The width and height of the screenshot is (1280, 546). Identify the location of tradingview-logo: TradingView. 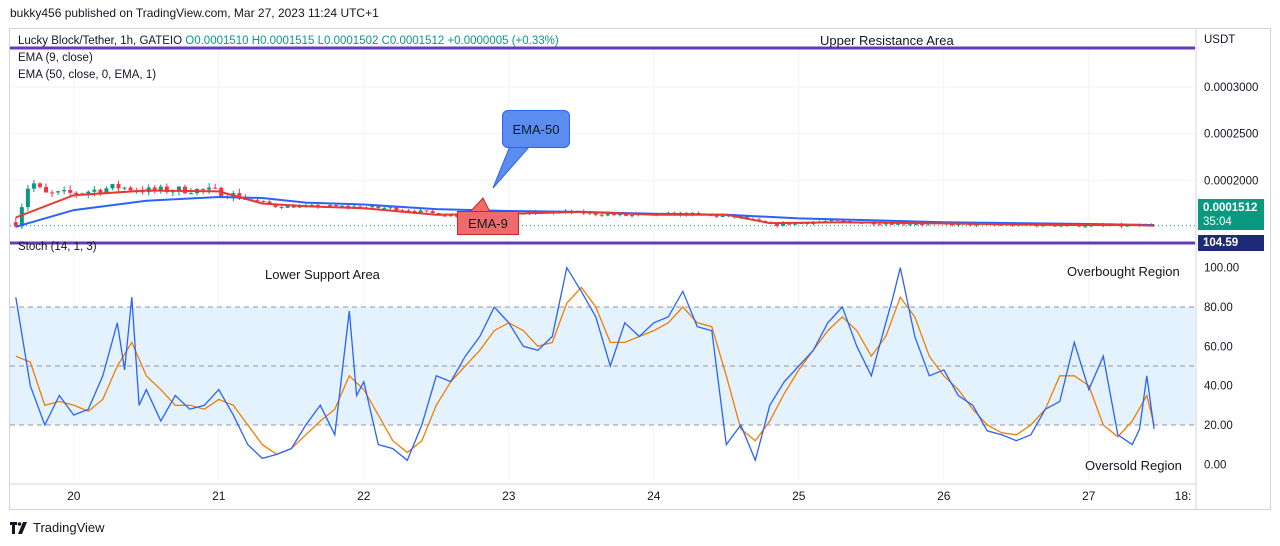
(57, 527).